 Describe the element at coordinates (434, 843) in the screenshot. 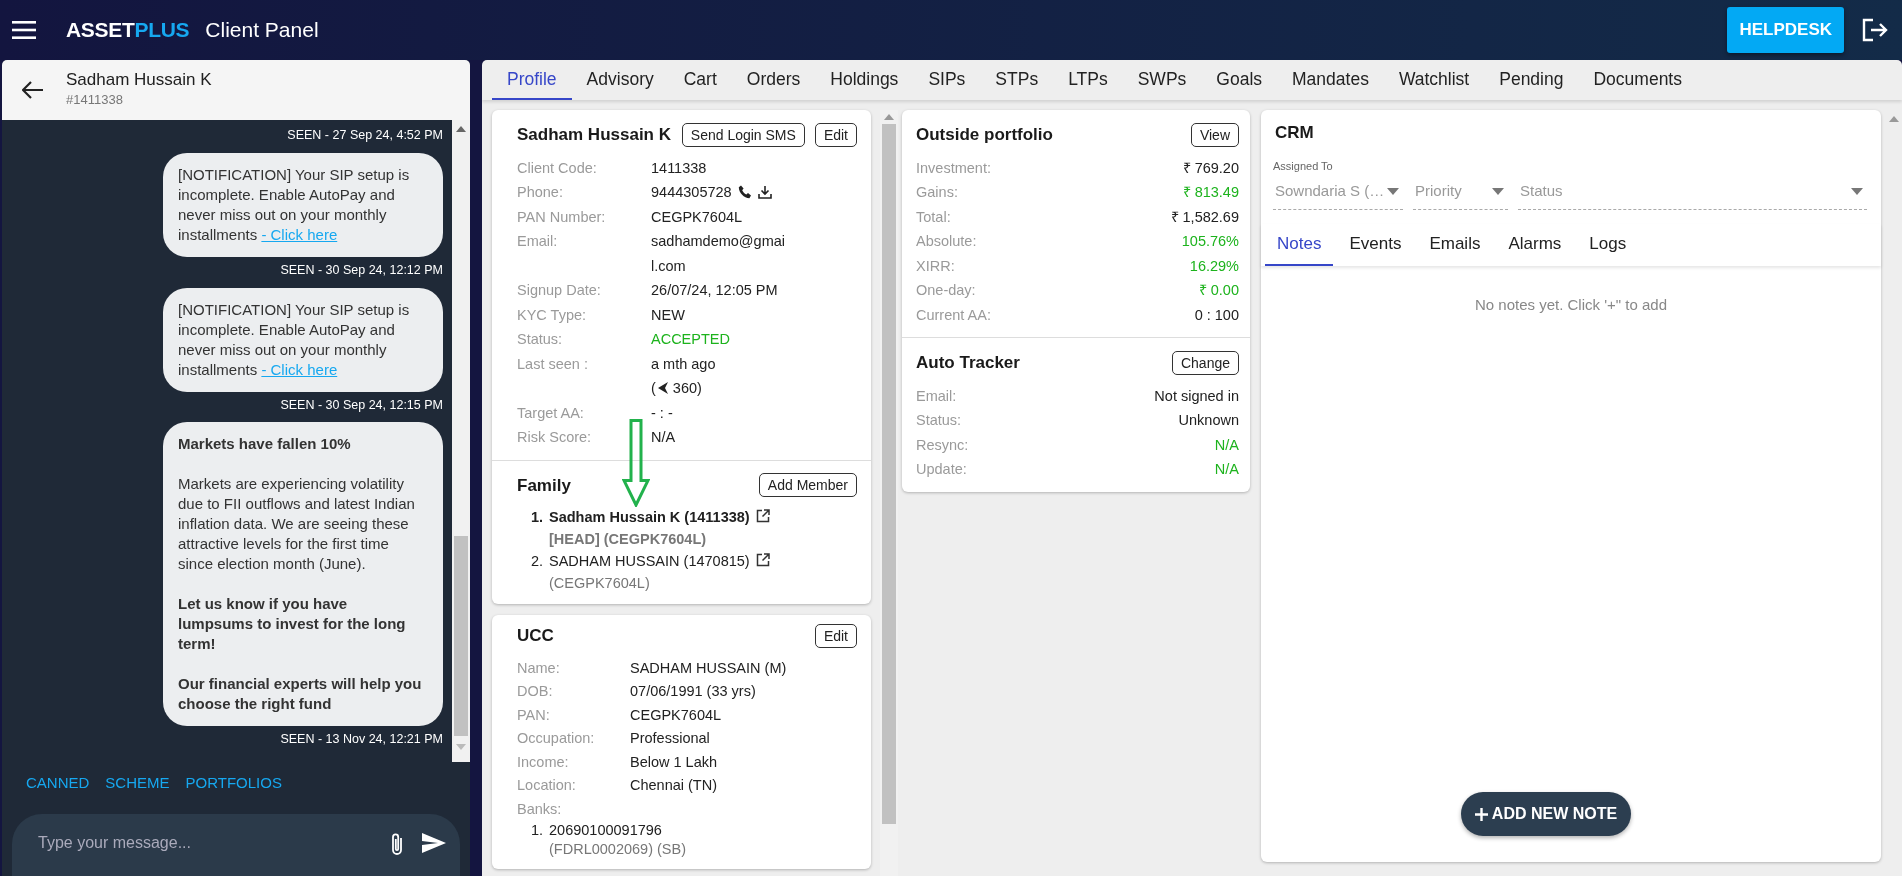

I see `send-icon` at that location.